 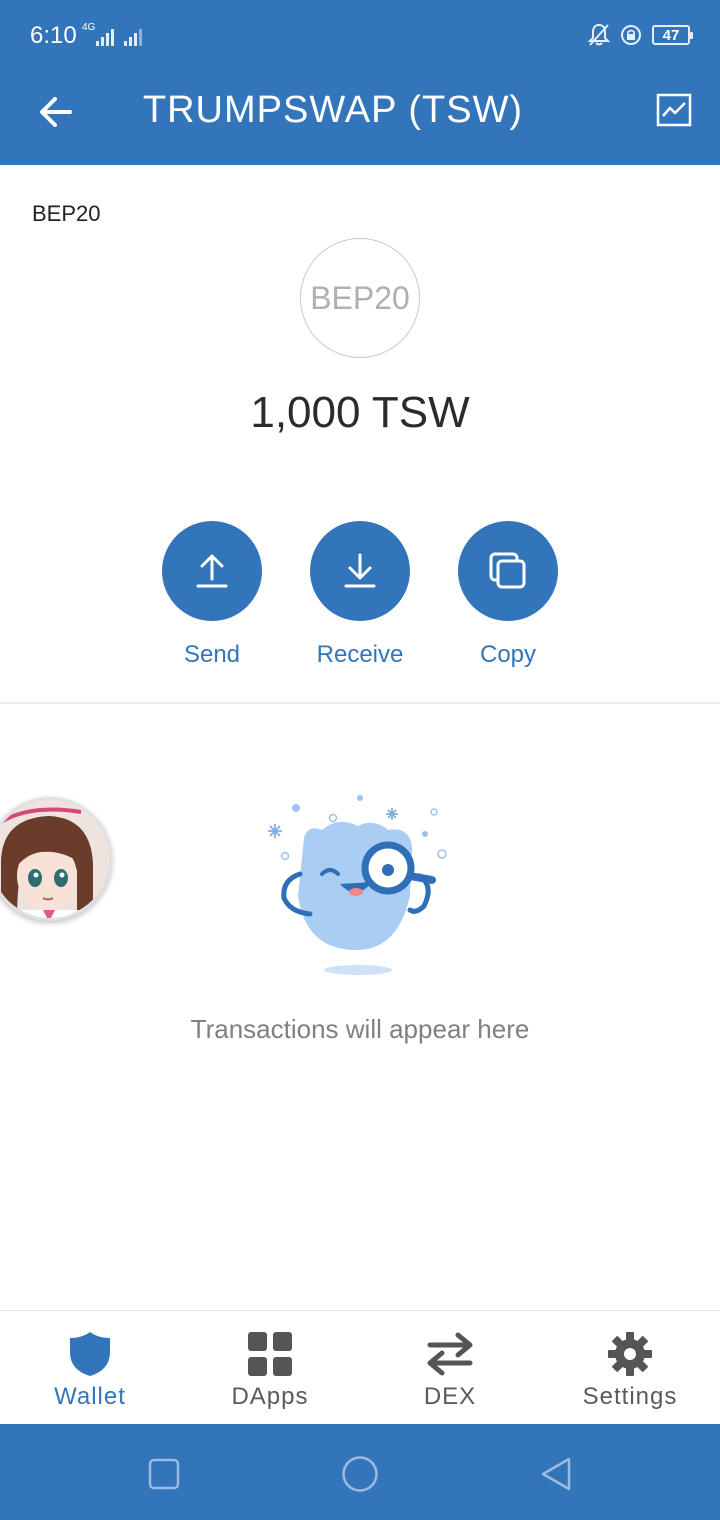 I want to click on bottom-navigation: Wallet DApps DEX Settings, so click(x=360, y=1367).